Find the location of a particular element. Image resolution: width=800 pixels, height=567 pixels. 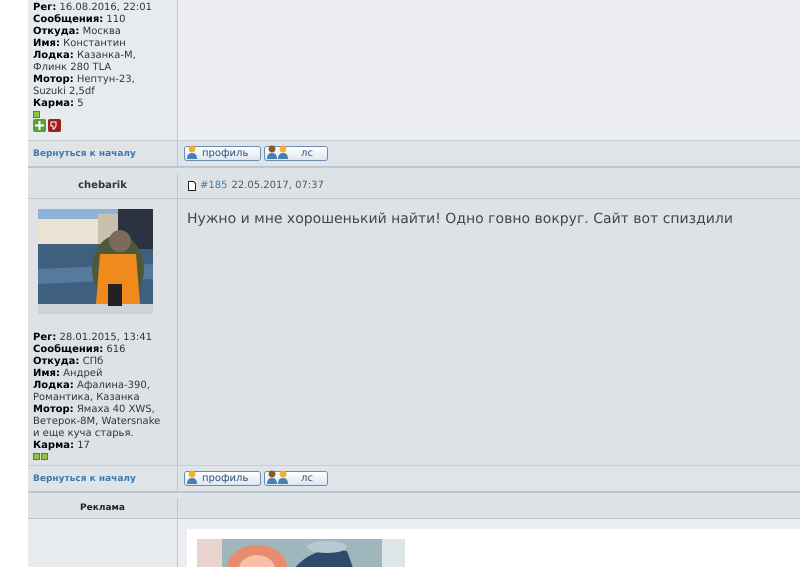

profile-field: Рег: 28.01.2015, 13:41 is located at coordinates (99, 338).